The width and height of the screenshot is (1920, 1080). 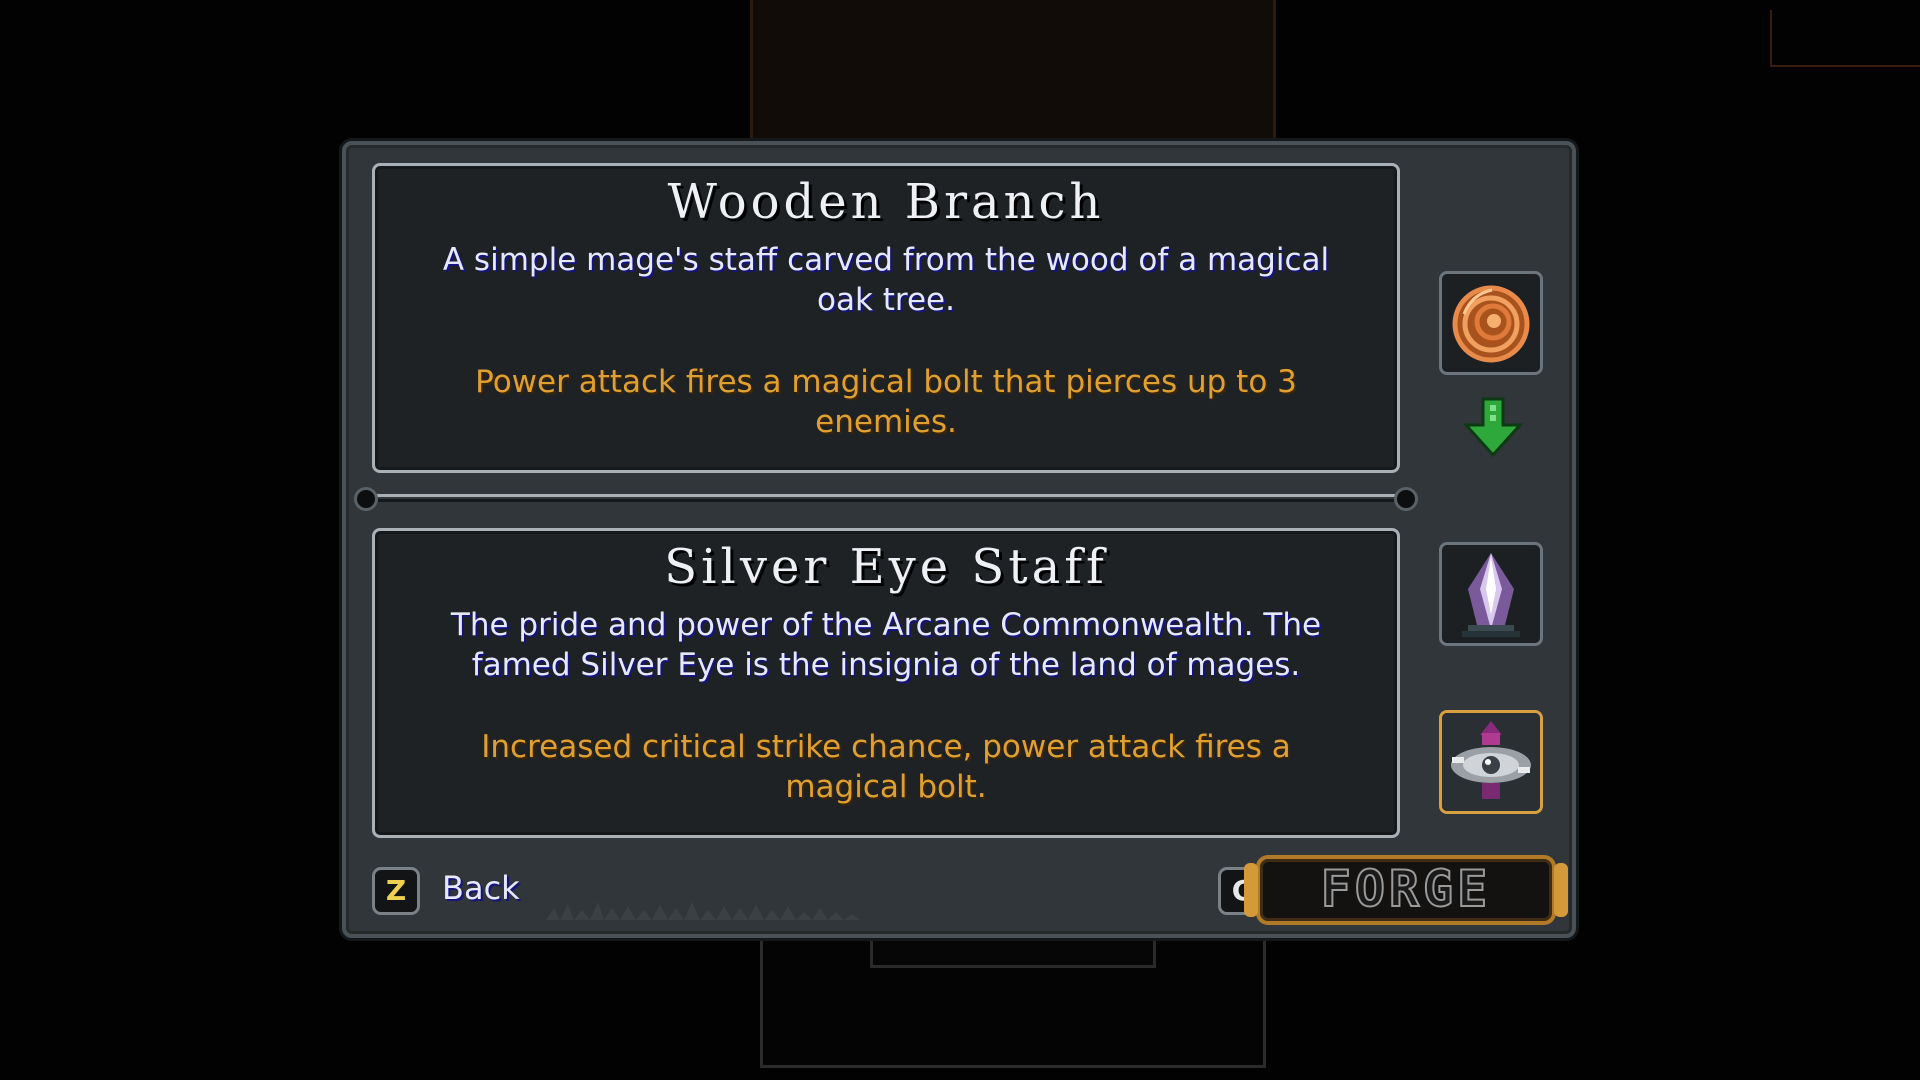 I want to click on forge-button-label: FORGE, so click(x=1406, y=889).